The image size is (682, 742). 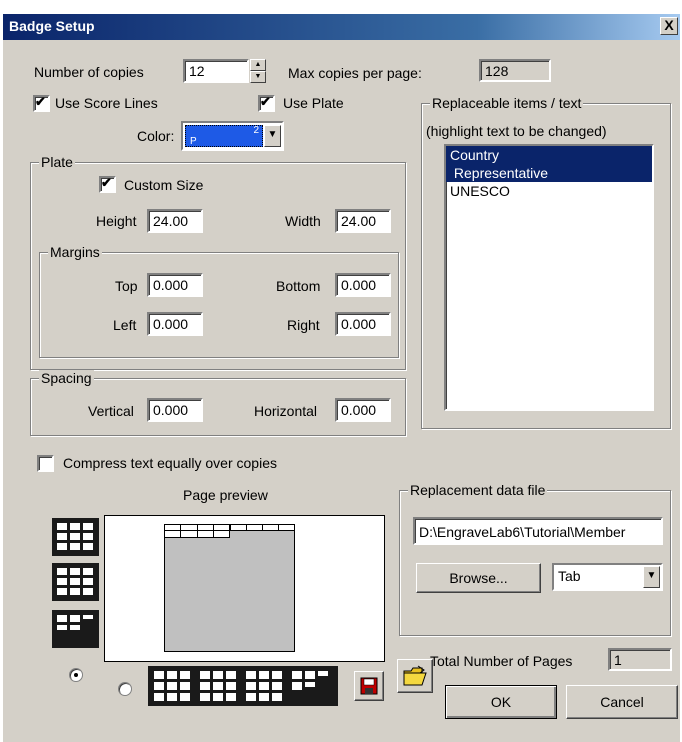 I want to click on margin-right-input: 0.000, so click(x=363, y=324).